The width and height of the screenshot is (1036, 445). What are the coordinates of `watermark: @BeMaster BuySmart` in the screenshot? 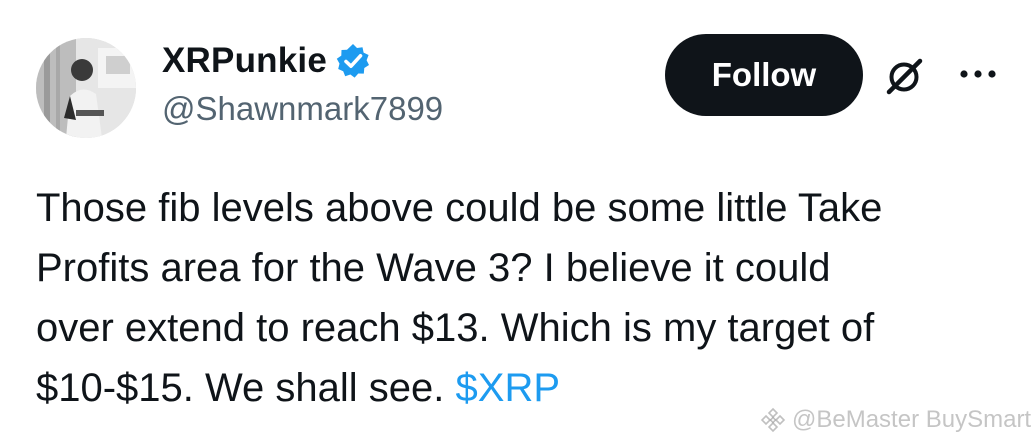 It's located at (895, 420).